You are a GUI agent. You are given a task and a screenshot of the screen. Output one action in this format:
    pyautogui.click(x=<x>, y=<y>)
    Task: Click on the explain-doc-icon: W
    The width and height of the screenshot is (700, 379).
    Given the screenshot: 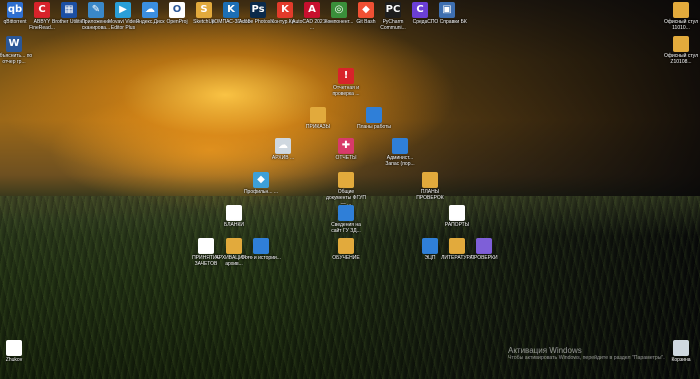 What is the action you would take?
    pyautogui.click(x=14, y=44)
    